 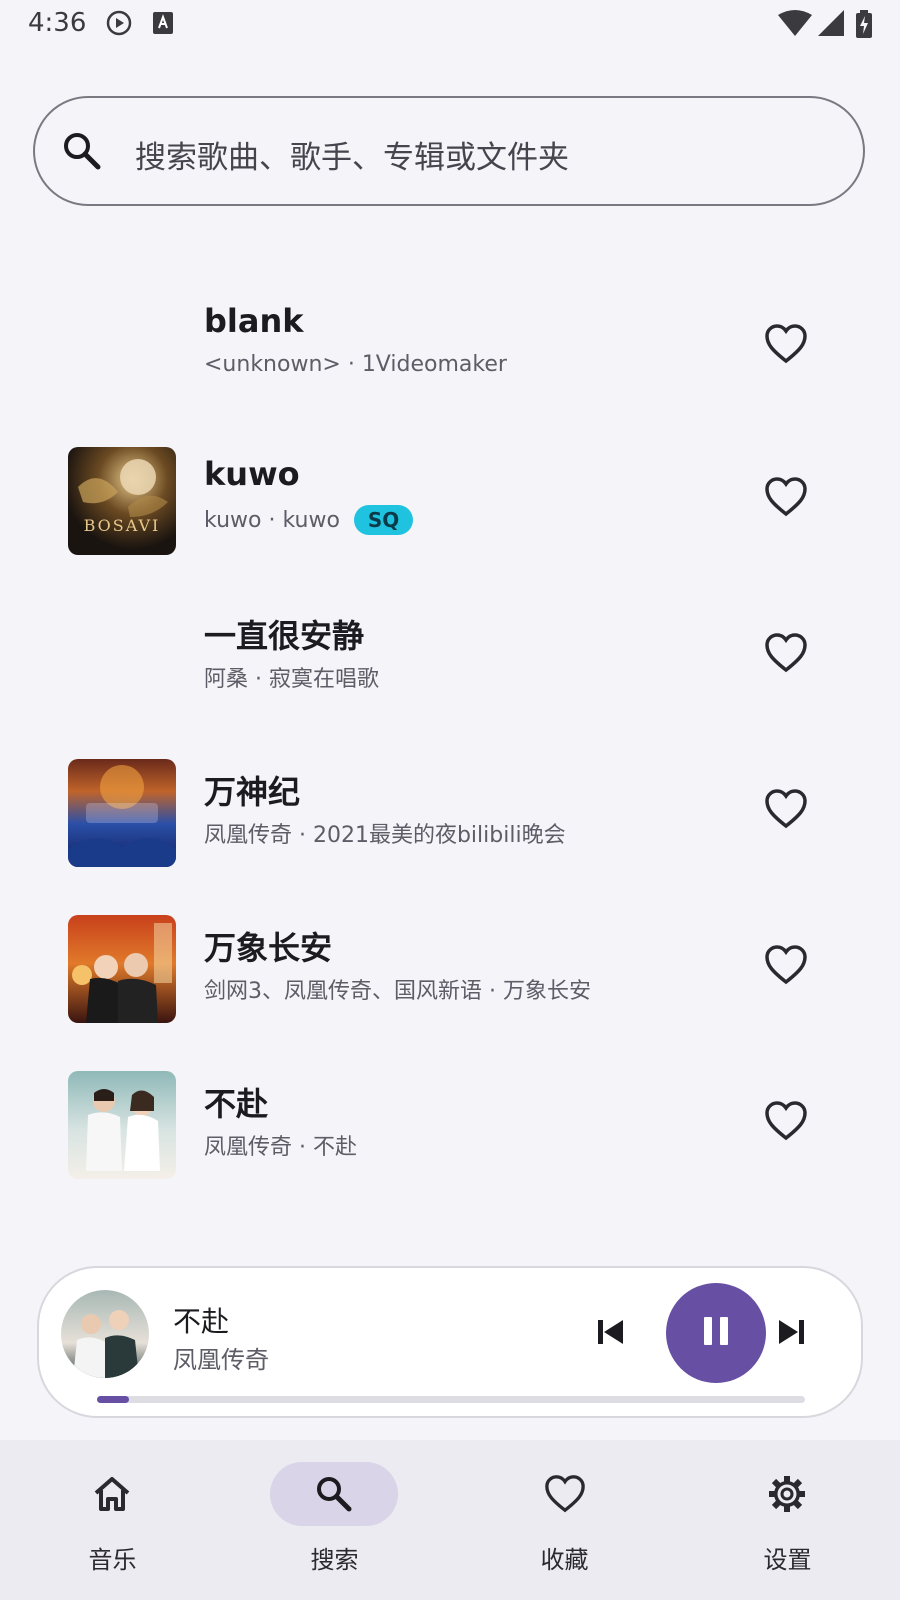 What do you see at coordinates (450, 968) in the screenshot?
I see `song-item: 万象长安 剑网3、凤凰传奇、国风新语 · 万象长安` at bounding box center [450, 968].